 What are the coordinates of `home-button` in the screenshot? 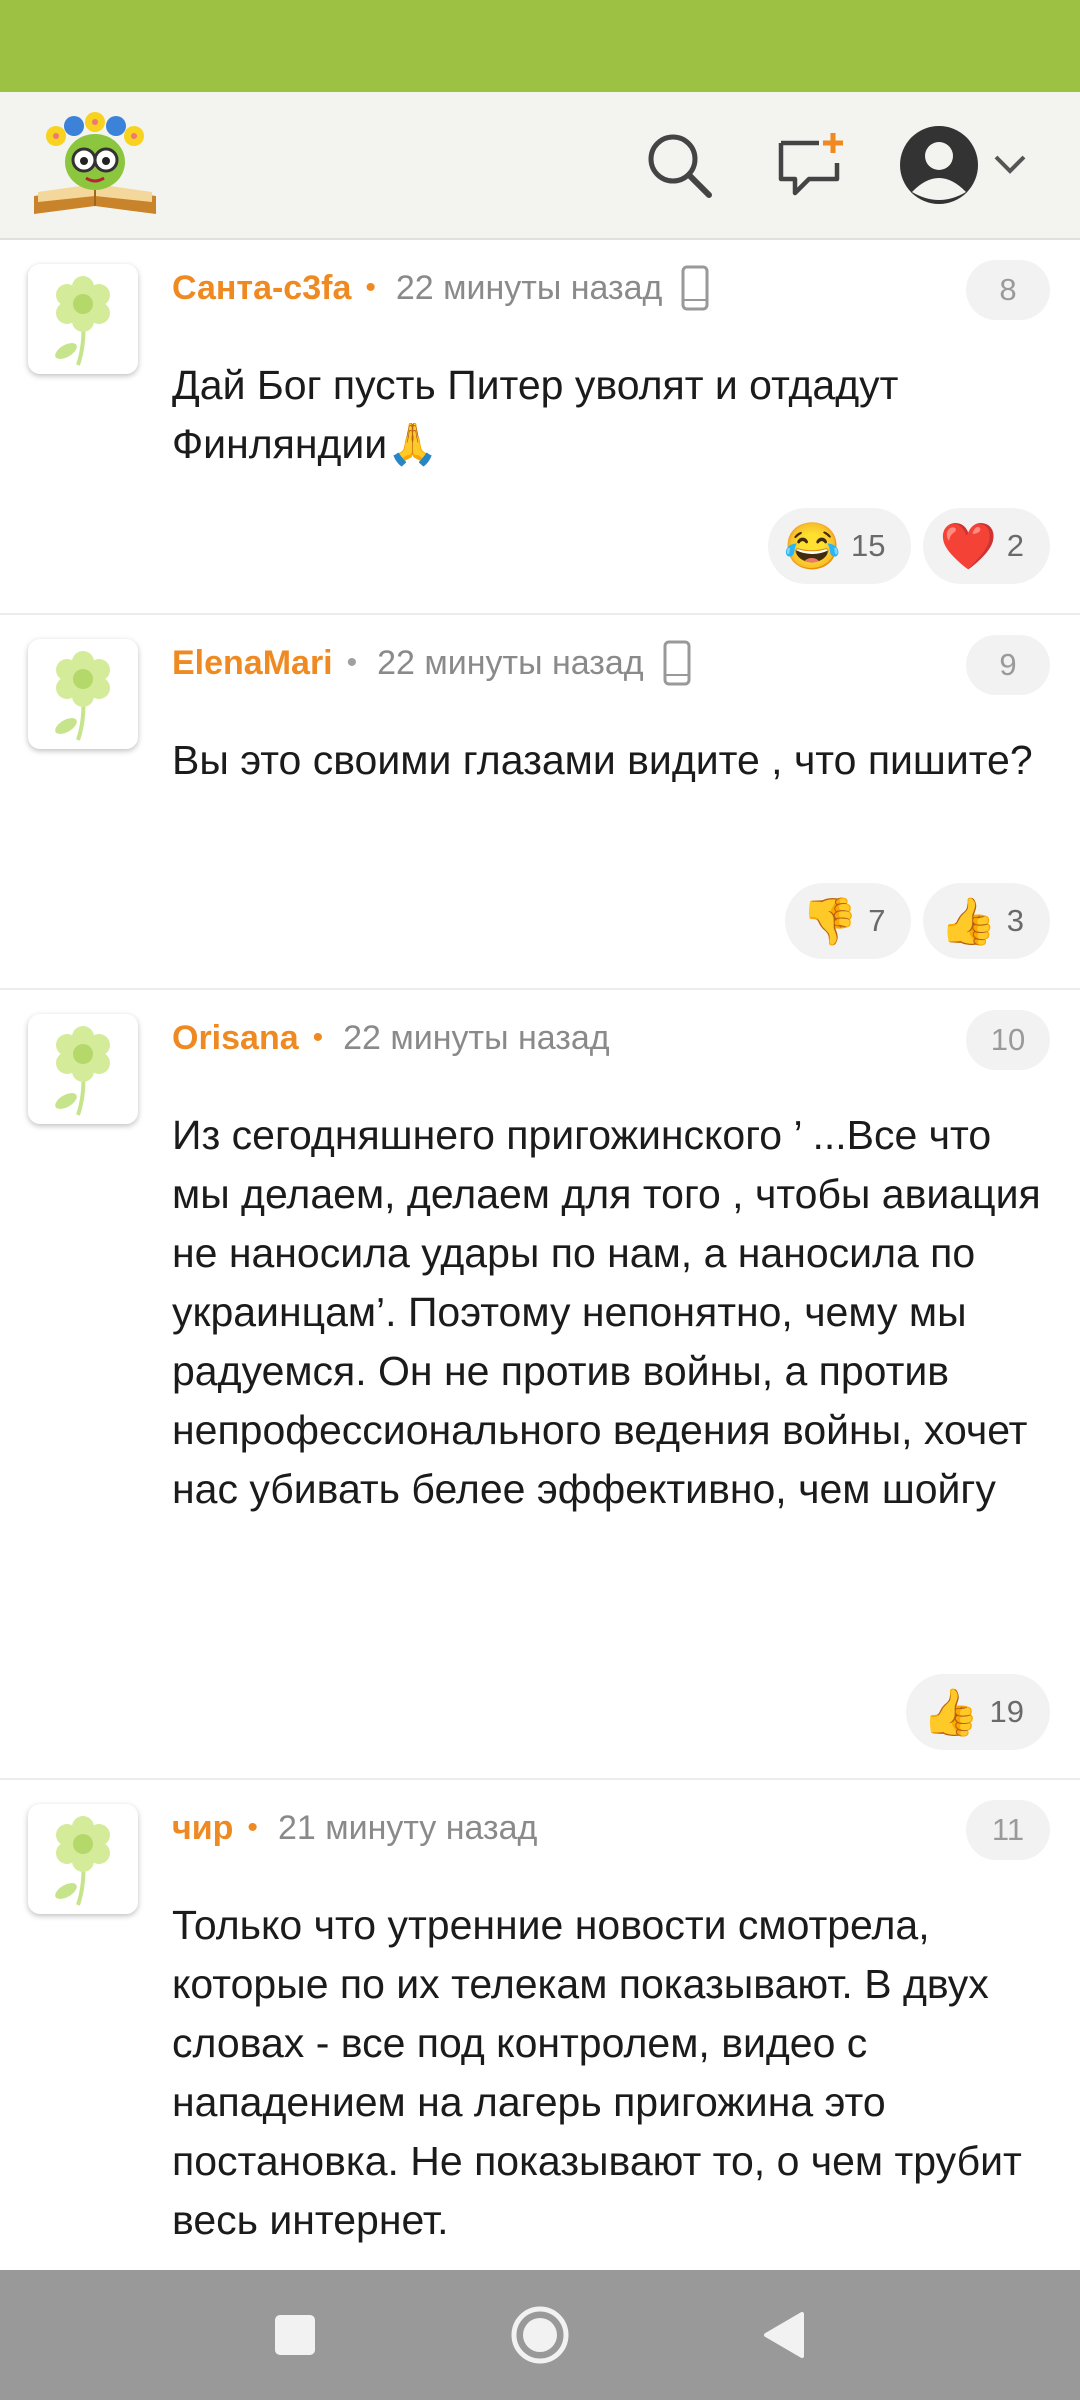 It's located at (540, 2335).